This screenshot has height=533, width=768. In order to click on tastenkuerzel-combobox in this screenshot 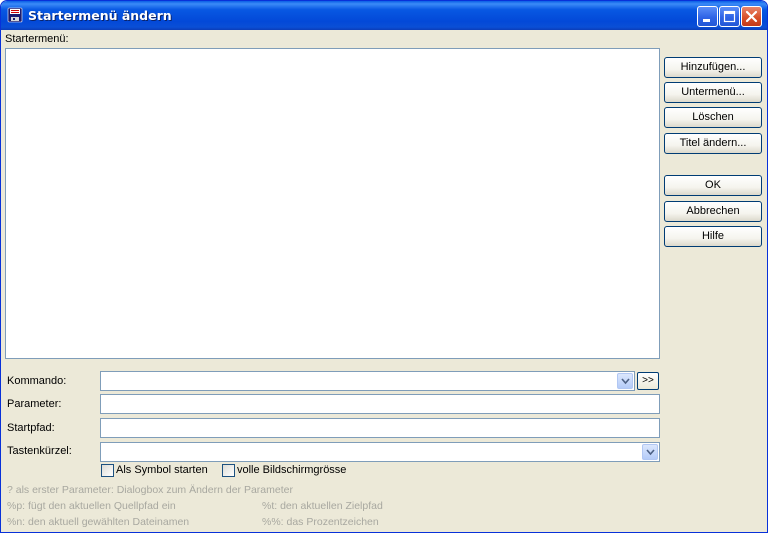, I will do `click(380, 452)`.